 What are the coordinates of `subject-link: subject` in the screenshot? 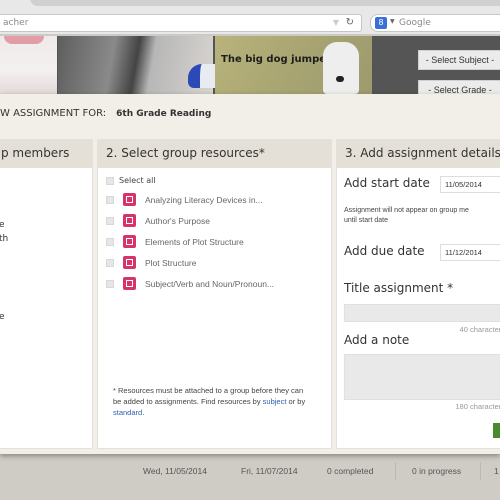 It's located at (275, 401).